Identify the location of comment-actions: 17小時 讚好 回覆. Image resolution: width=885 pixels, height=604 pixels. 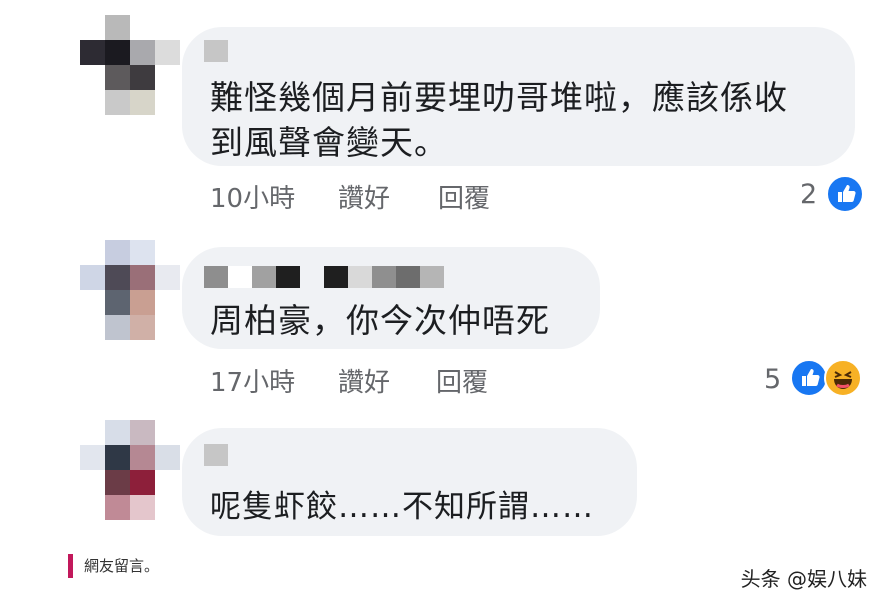
(349, 380).